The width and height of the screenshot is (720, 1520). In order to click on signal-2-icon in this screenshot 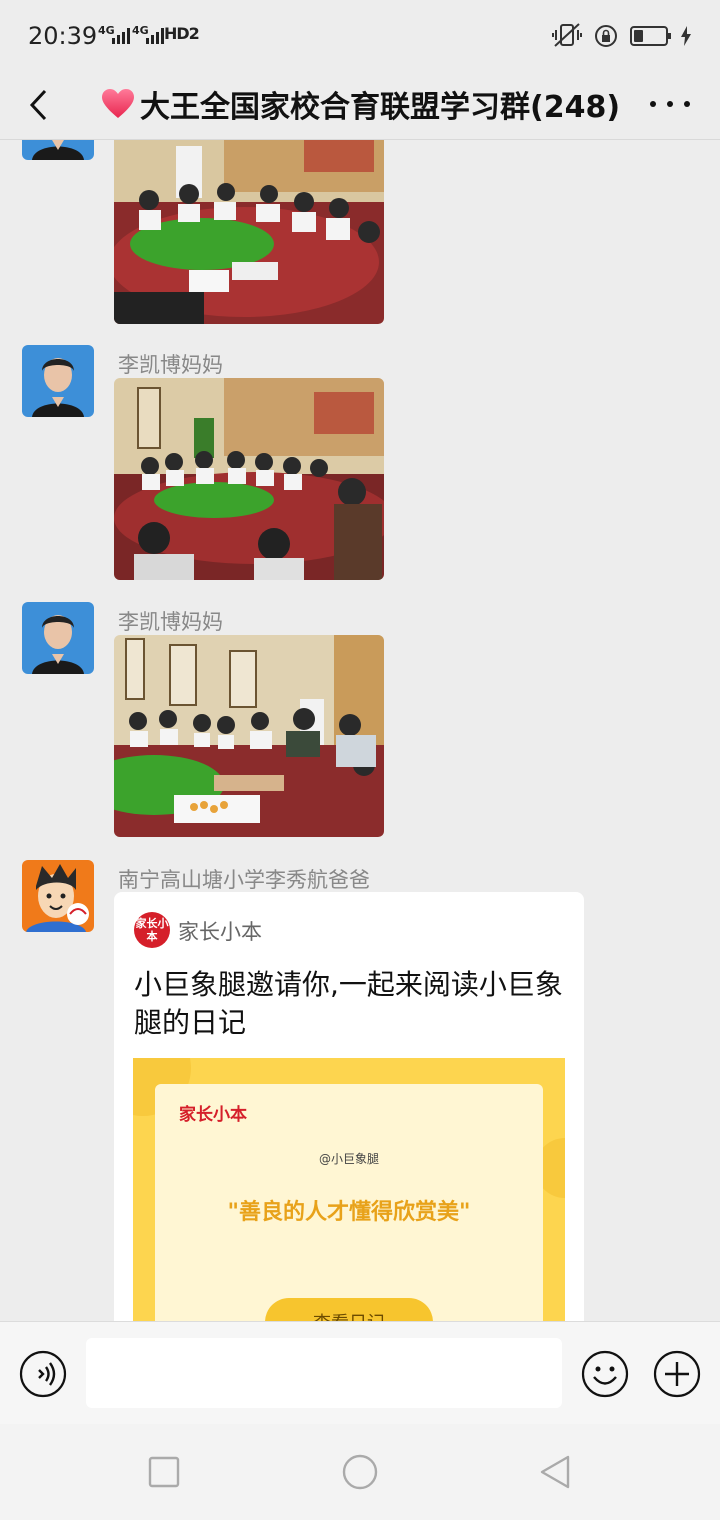, I will do `click(155, 36)`.